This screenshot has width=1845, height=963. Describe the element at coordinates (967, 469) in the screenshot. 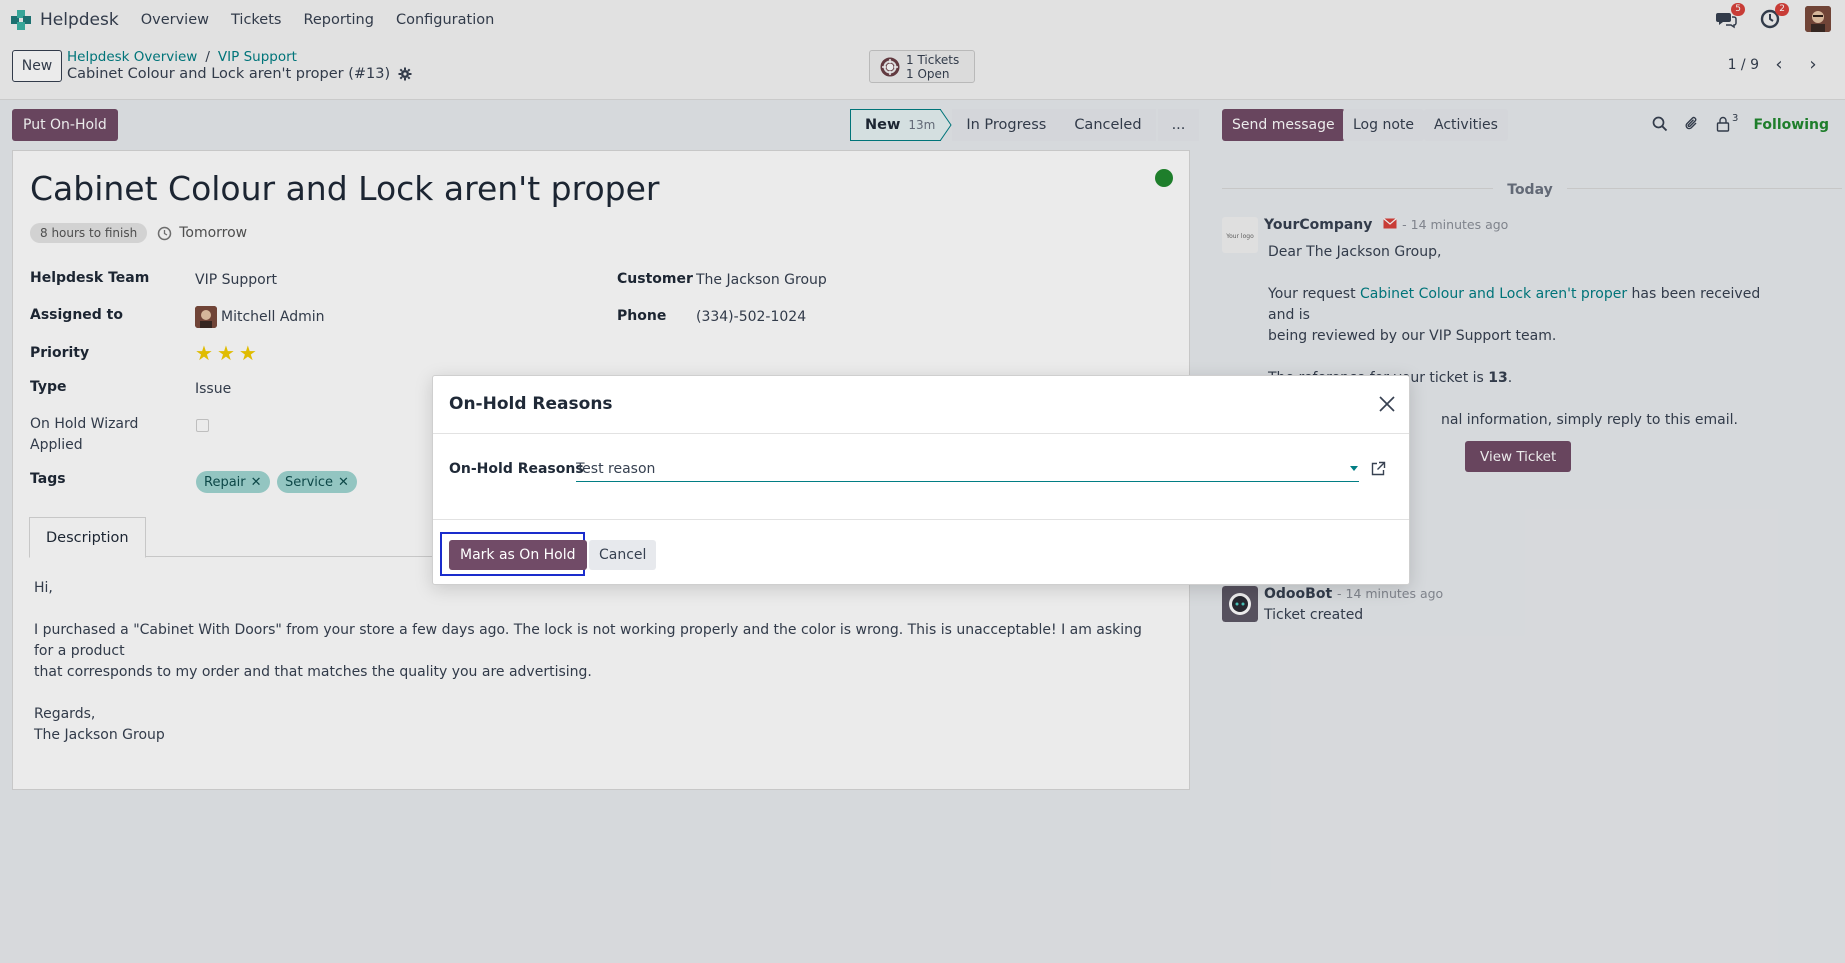

I see `on-hold-reasons-input` at that location.